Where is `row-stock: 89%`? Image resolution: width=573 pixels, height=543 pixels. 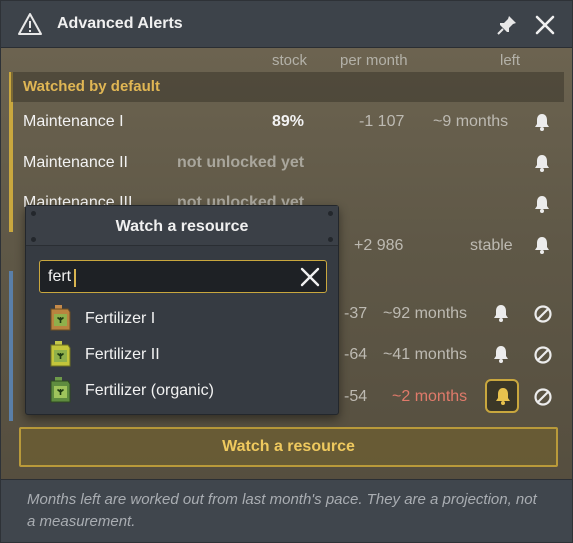
row-stock: 89% is located at coordinates (288, 121).